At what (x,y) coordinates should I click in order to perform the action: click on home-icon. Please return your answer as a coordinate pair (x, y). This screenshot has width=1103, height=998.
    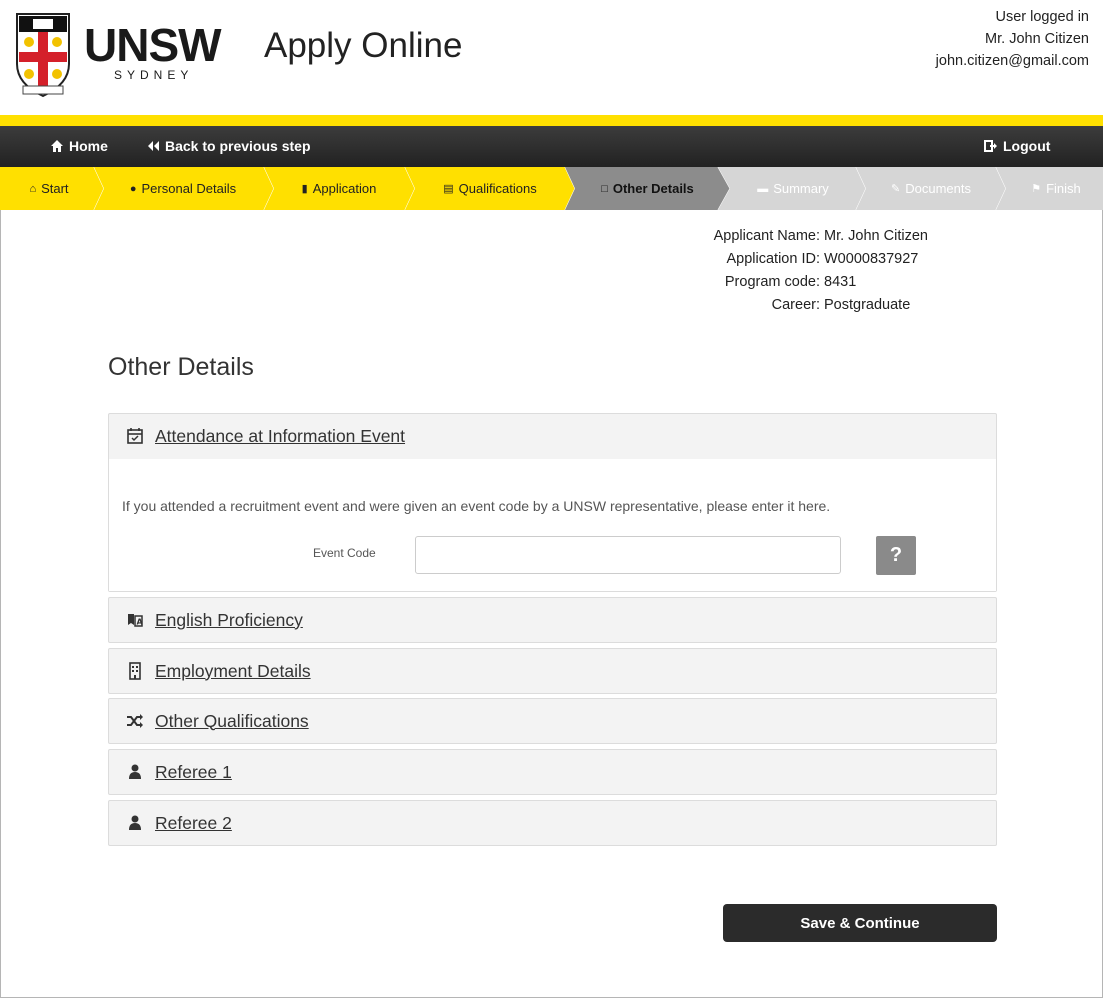
    Looking at the image, I should click on (57, 146).